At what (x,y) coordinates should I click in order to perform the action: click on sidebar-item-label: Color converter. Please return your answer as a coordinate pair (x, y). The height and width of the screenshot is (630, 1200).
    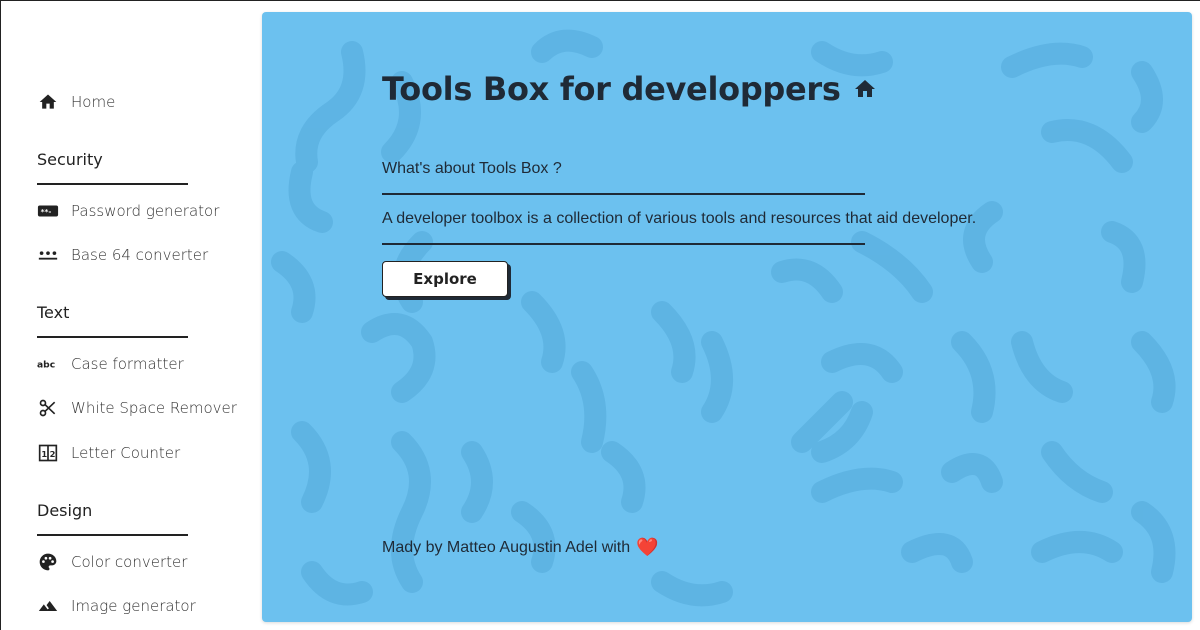
    Looking at the image, I should click on (129, 562).